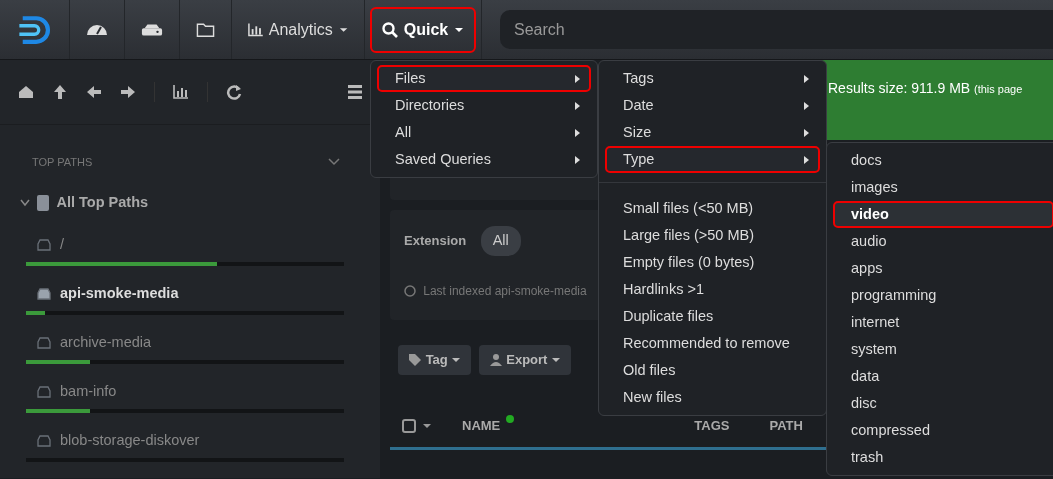 This screenshot has width=1053, height=479. What do you see at coordinates (712, 105) in the screenshot?
I see `menu-item: Date` at bounding box center [712, 105].